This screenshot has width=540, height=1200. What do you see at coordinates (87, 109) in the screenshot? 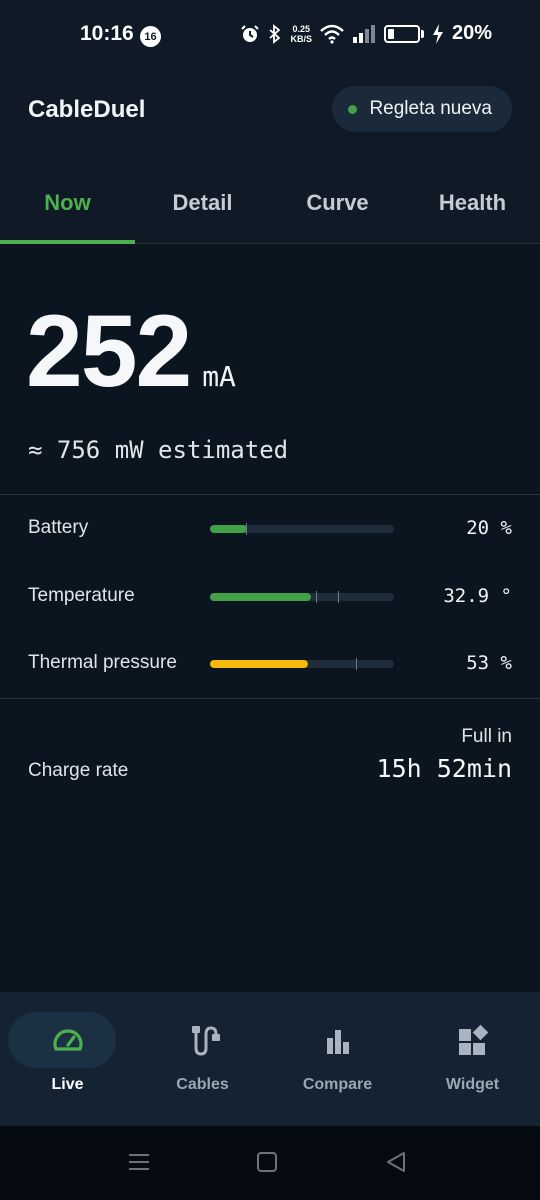
I see `app-title: CableDuel` at bounding box center [87, 109].